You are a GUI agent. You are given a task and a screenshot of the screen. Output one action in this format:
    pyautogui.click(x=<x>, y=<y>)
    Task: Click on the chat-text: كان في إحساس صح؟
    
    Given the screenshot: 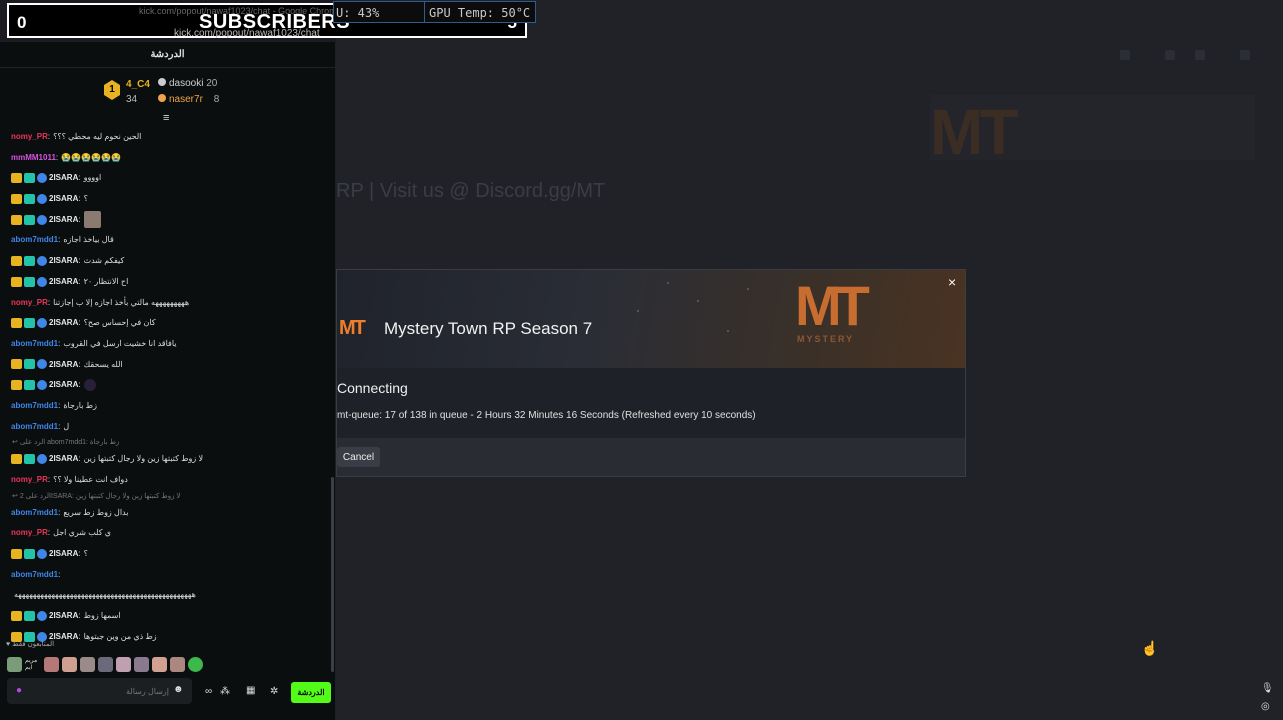 What is the action you would take?
    pyautogui.click(x=119, y=323)
    